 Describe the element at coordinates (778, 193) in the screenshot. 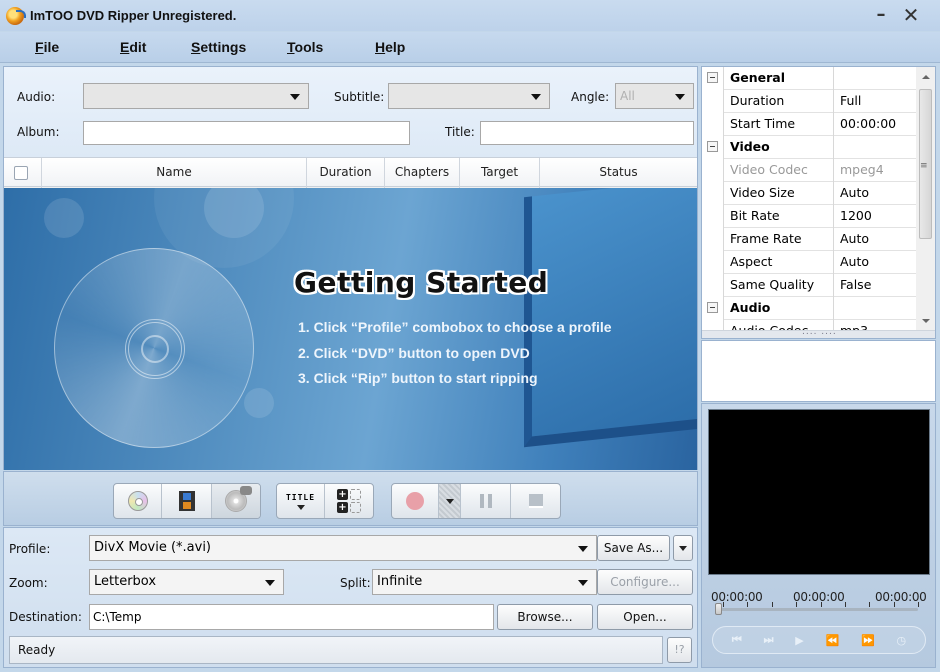

I see `property-key: Video Size` at that location.